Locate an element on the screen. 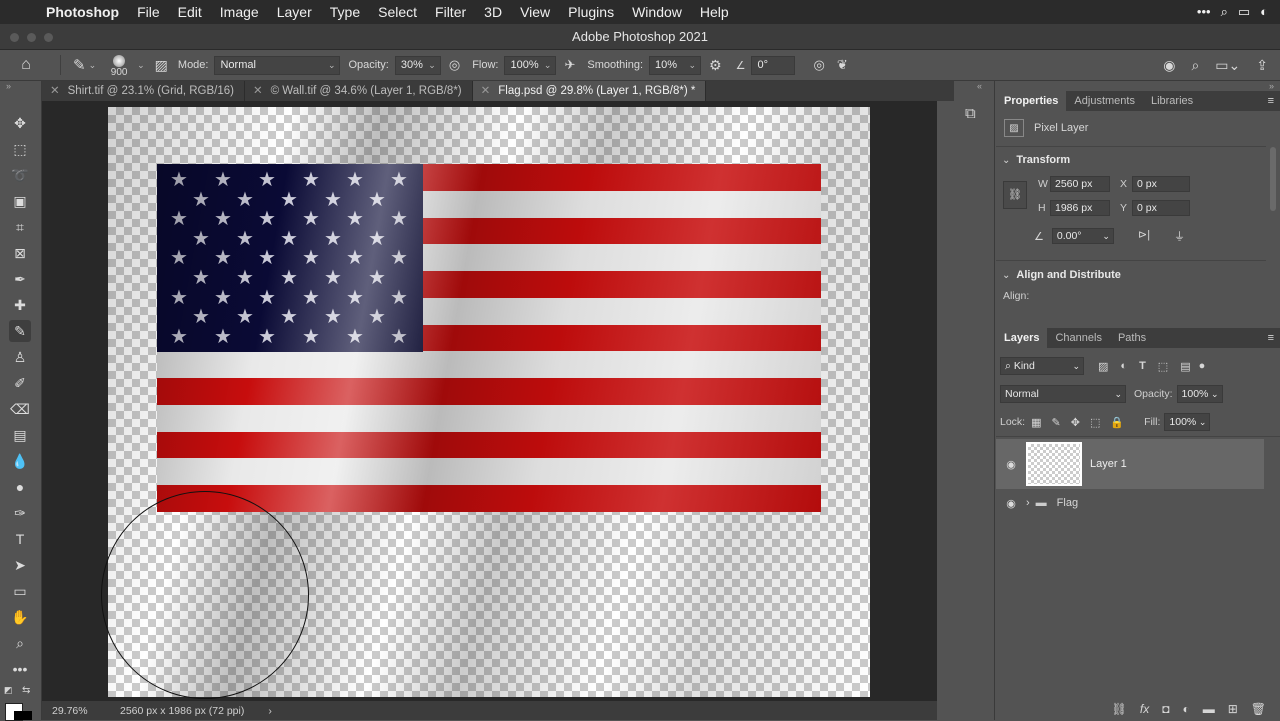  background-color-swatch is located at coordinates (23, 715).